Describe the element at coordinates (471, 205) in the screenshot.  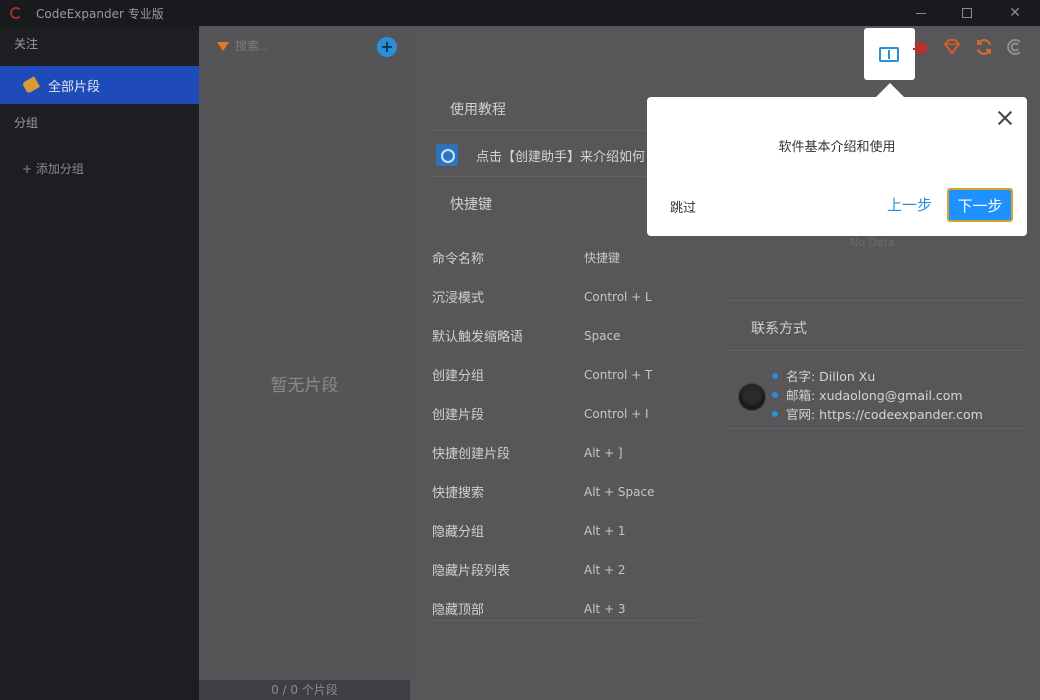
I see `hotkeys-section-title: 快捷键` at that location.